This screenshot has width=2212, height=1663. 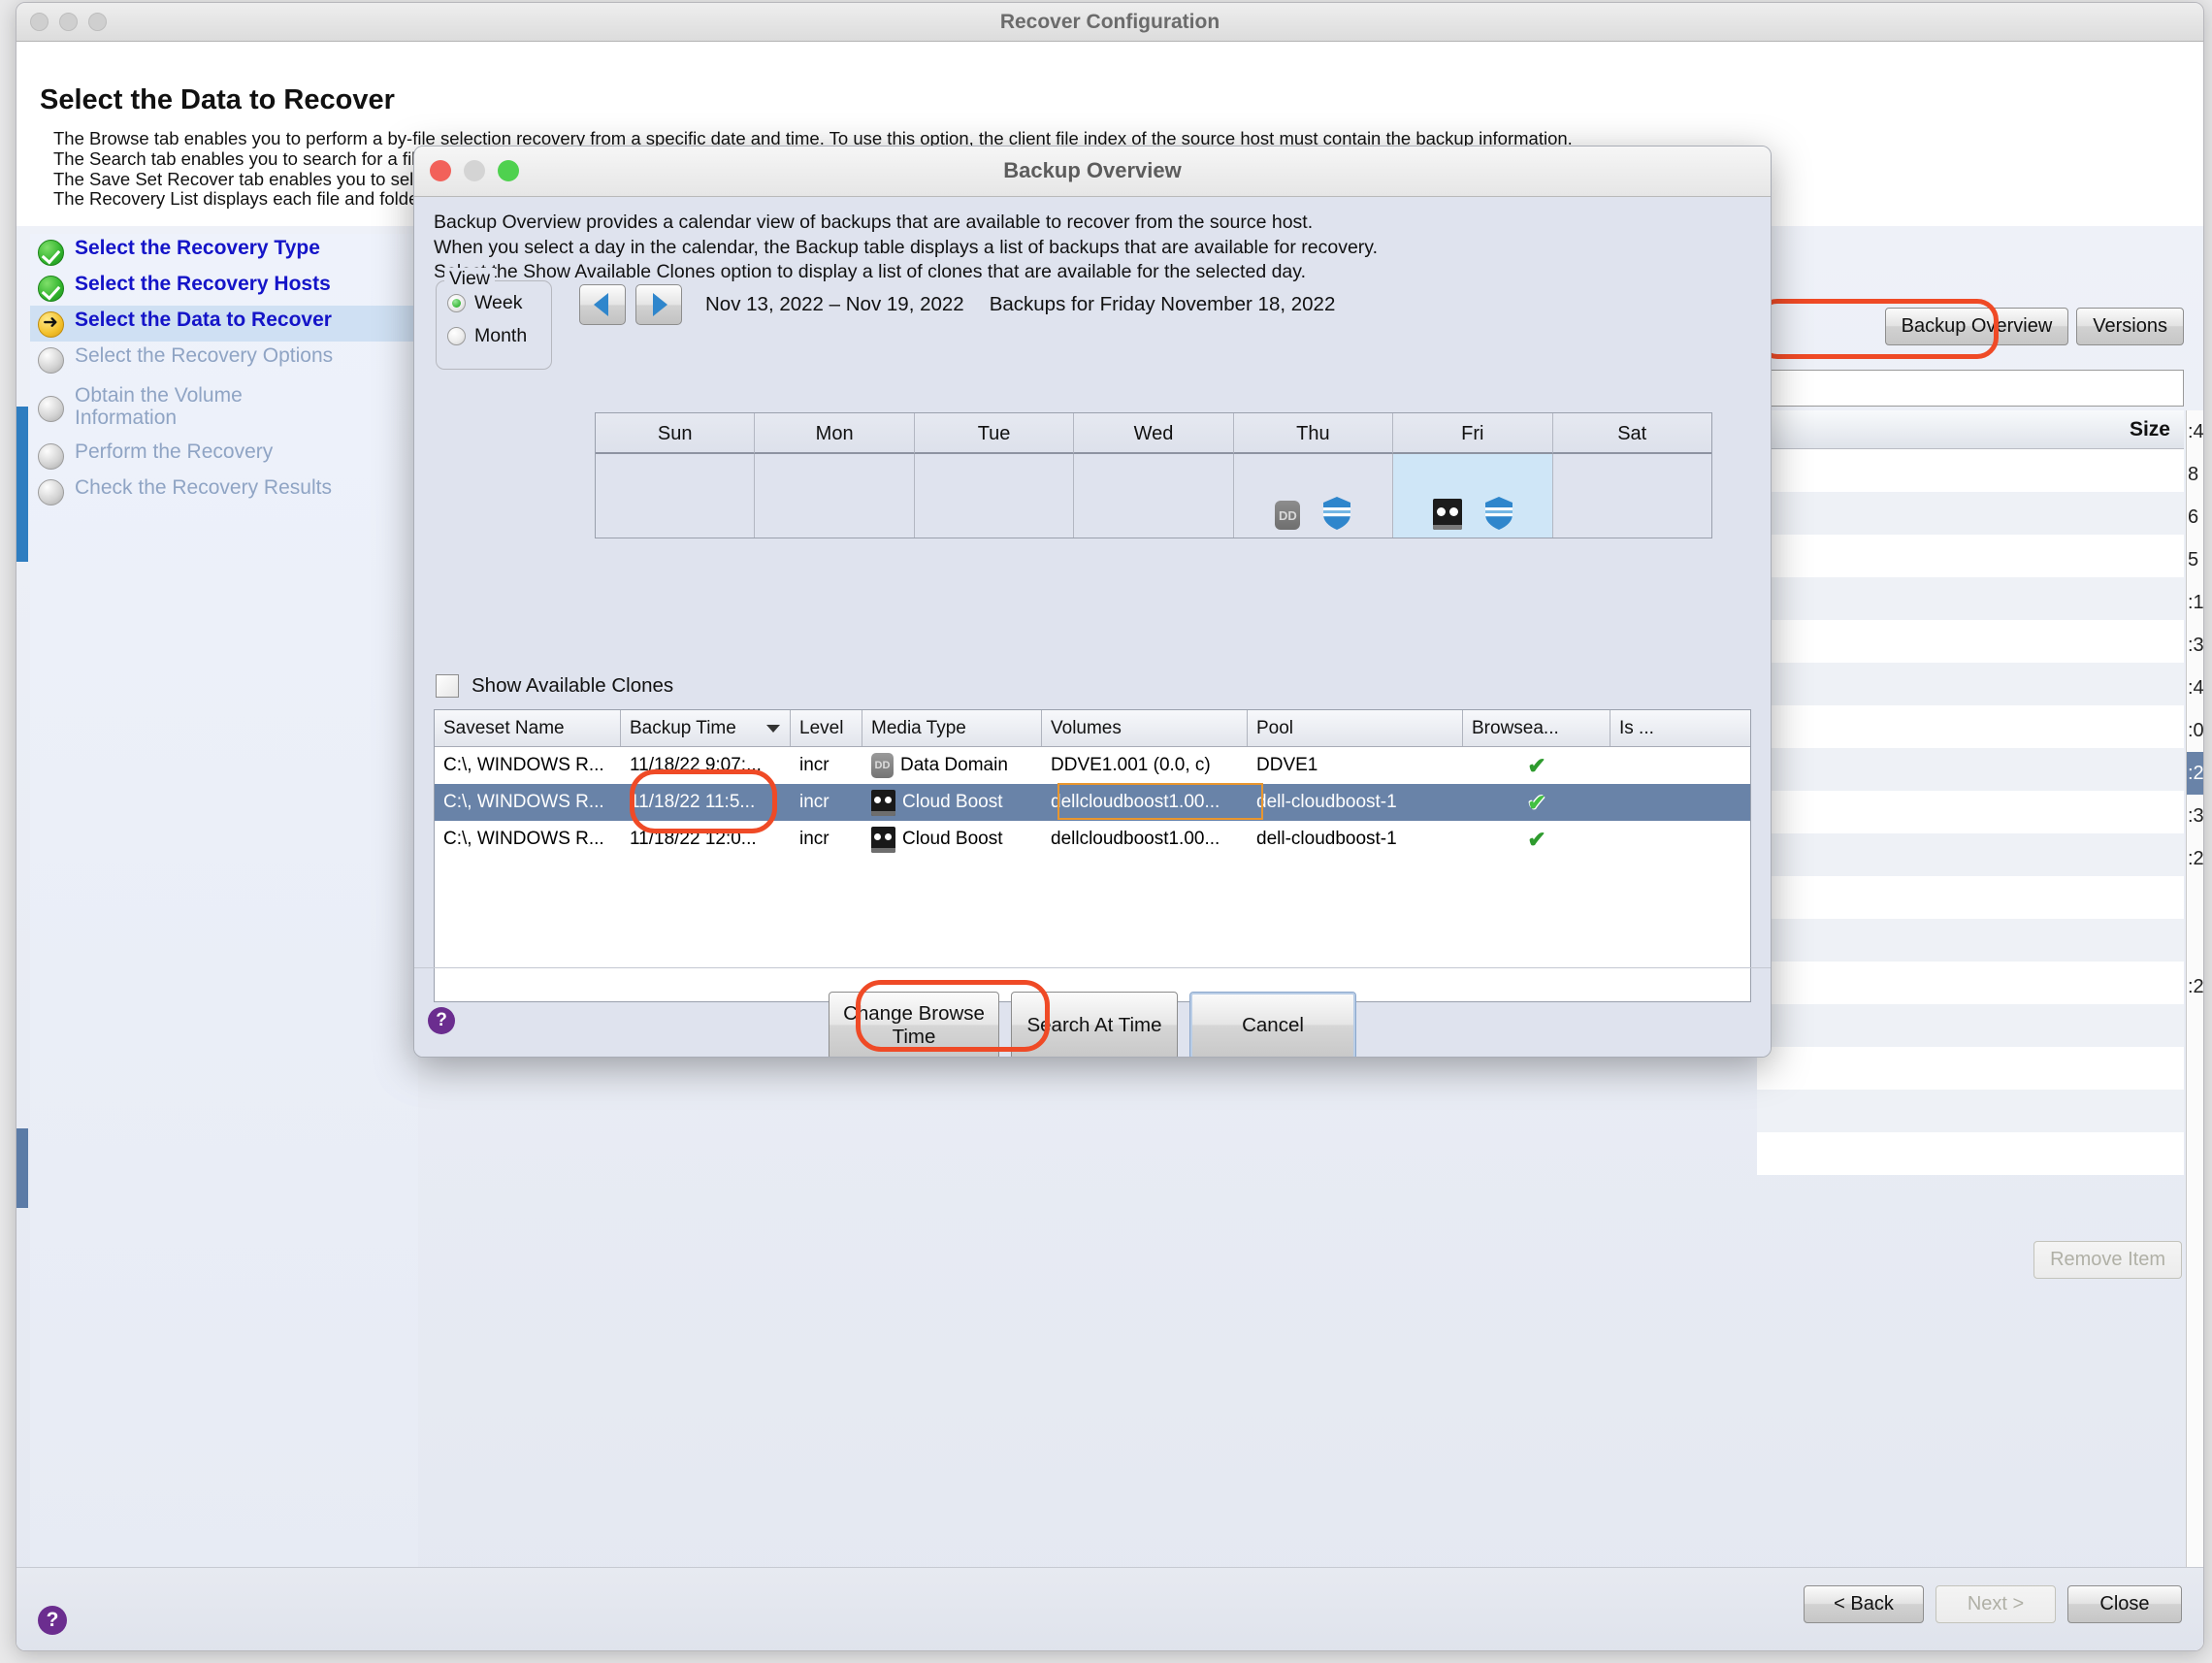 What do you see at coordinates (658, 305) in the screenshot?
I see `next-week-button` at bounding box center [658, 305].